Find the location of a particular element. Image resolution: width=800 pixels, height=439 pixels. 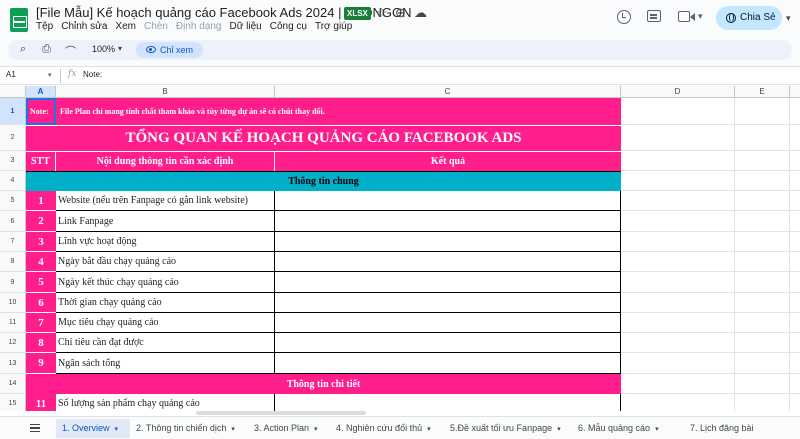

note-label-cell: Note: is located at coordinates (41, 111).